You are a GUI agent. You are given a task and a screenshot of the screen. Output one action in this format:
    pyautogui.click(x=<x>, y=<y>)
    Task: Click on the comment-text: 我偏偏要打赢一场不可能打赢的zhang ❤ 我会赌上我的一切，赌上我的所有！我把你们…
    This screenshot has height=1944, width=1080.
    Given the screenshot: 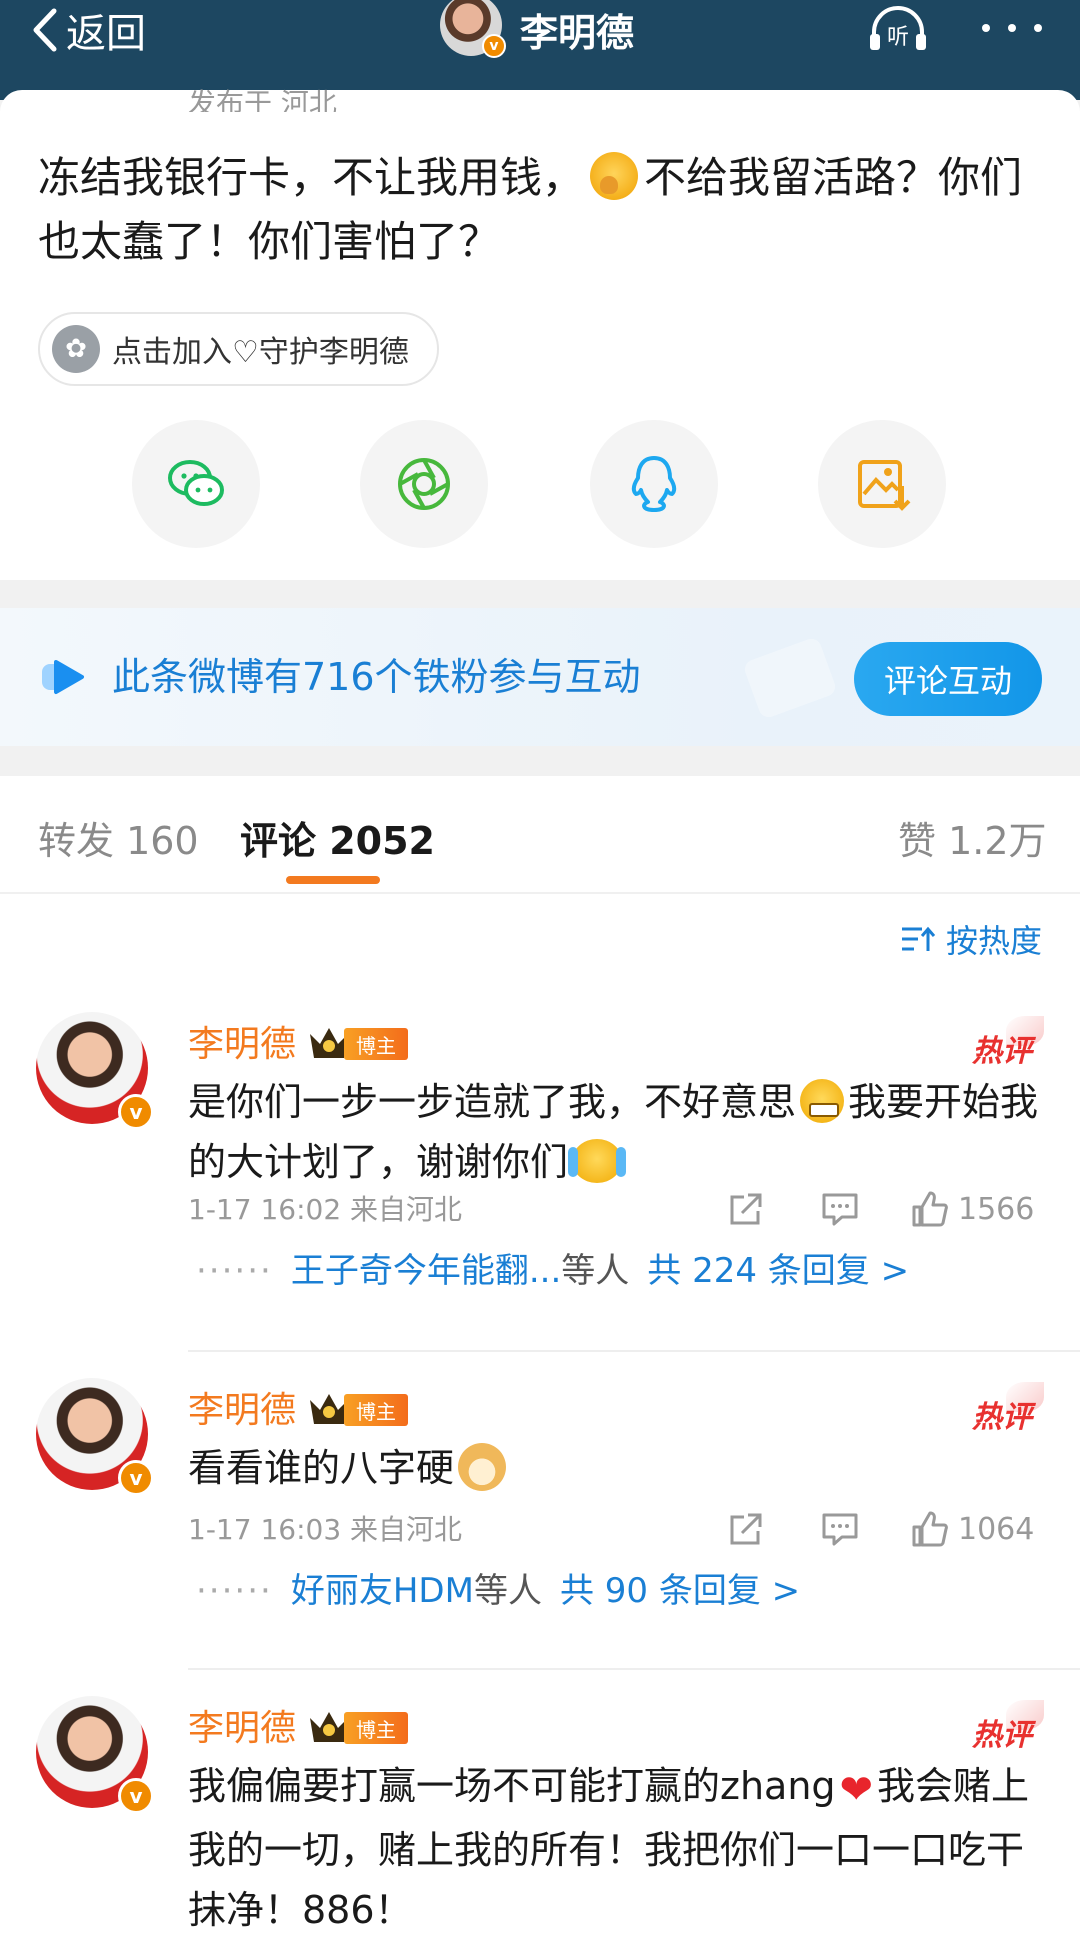 What is the action you would take?
    pyautogui.click(x=618, y=1848)
    